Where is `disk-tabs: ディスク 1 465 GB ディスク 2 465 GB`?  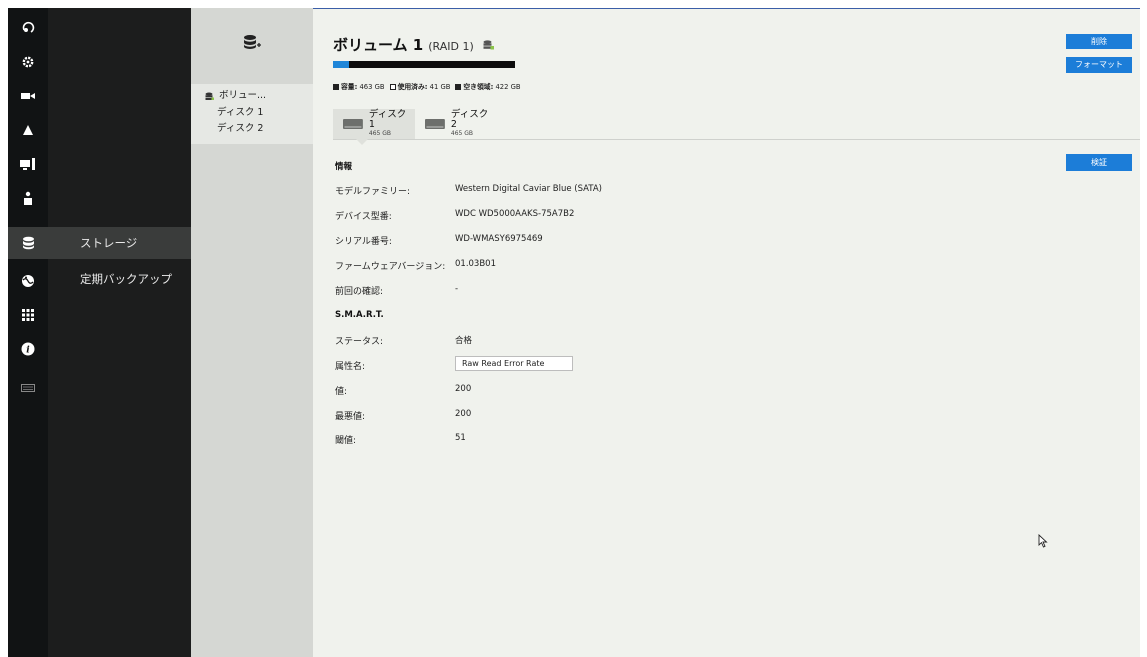 disk-tabs: ディスク 1 465 GB ディスク 2 465 GB is located at coordinates (736, 124).